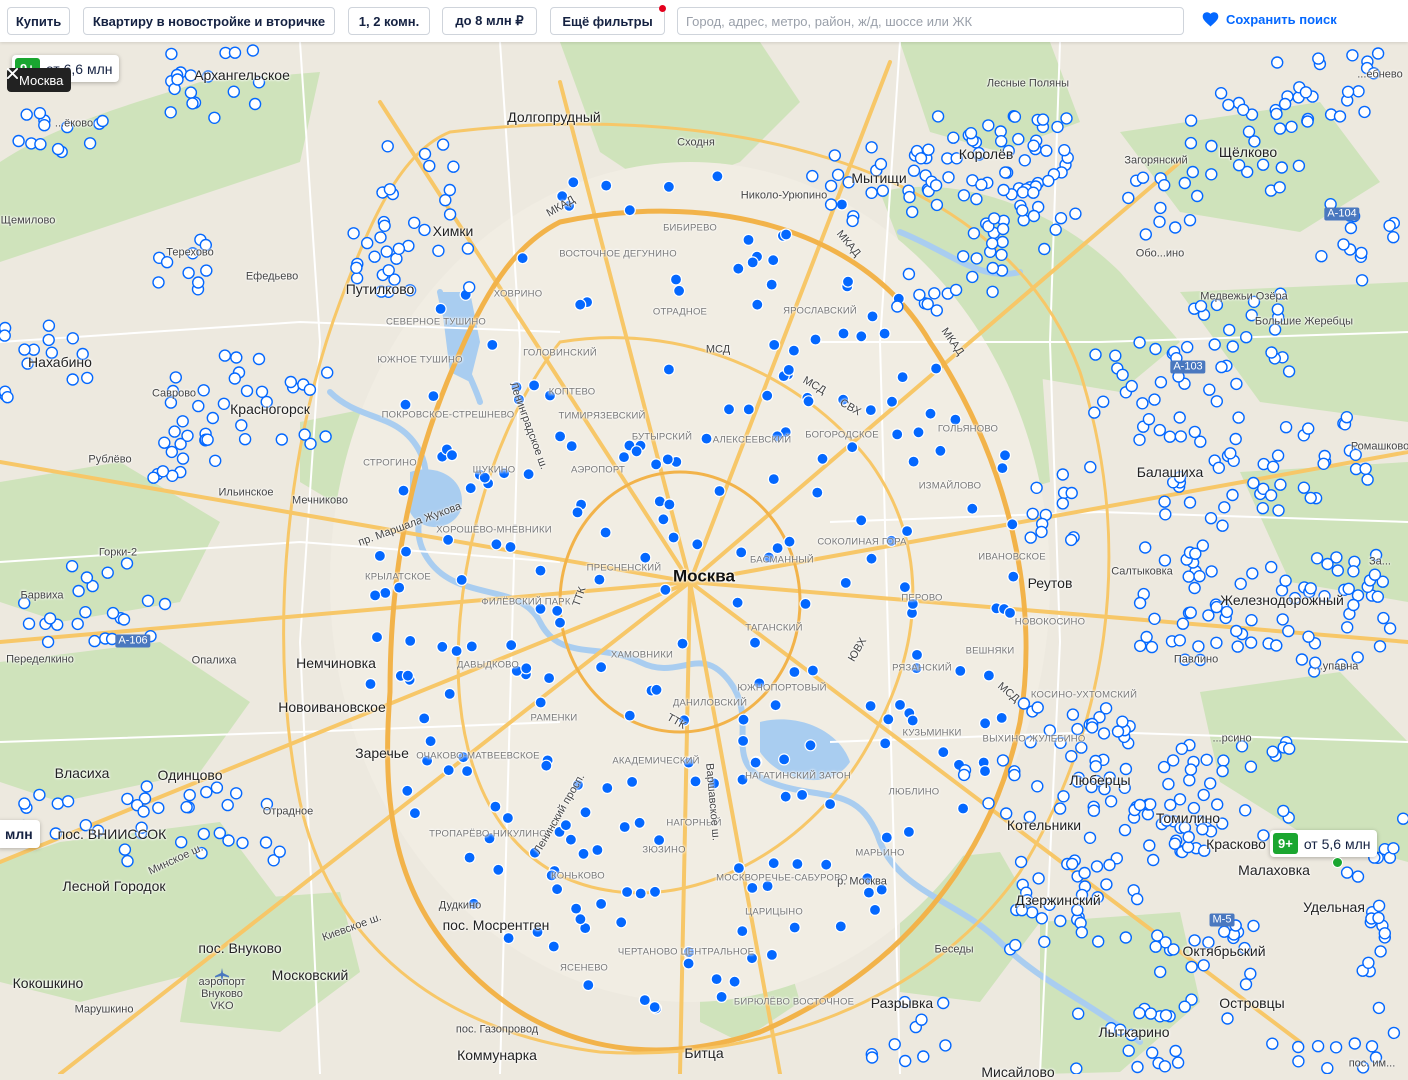 This screenshot has height=1080, width=1408. Describe the element at coordinates (1323, 843) in the screenshot. I see `cluster-tag-se: 9+ от 5,6 млн` at that location.